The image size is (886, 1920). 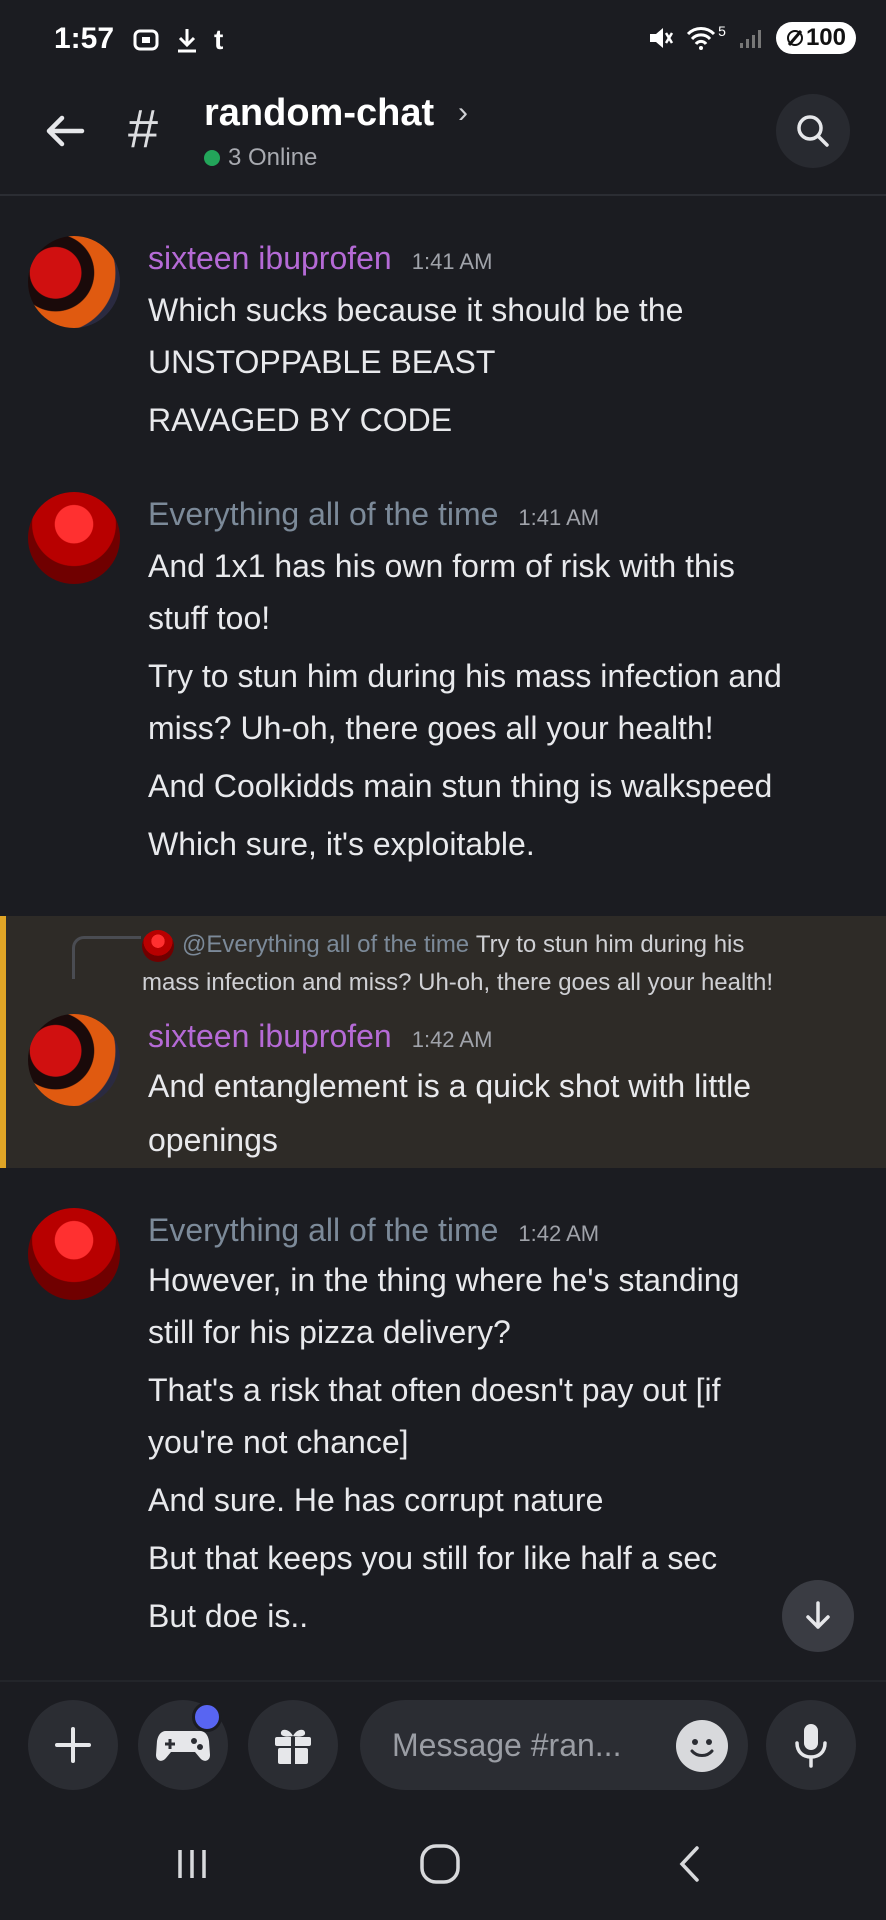 I want to click on battery-indicator: 100, so click(x=815, y=38).